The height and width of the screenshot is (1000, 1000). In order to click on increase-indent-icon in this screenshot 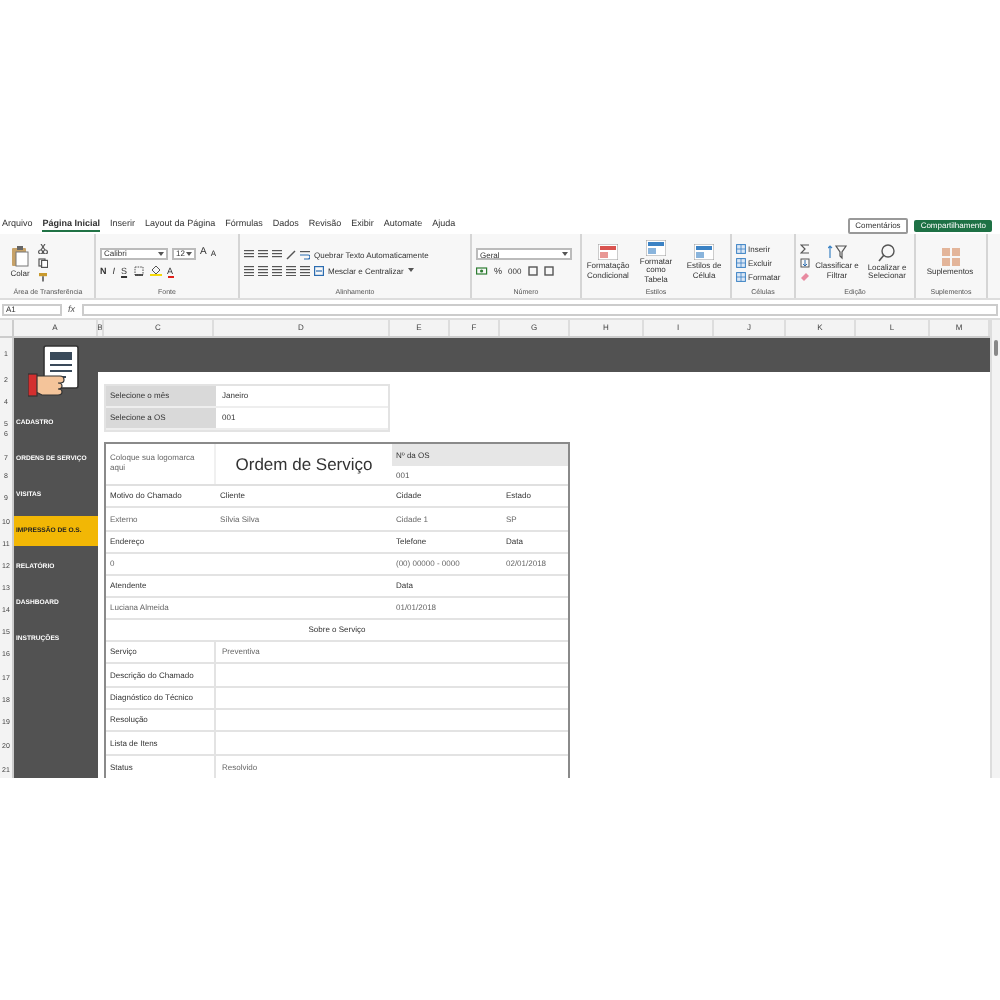, I will do `click(305, 270)`.